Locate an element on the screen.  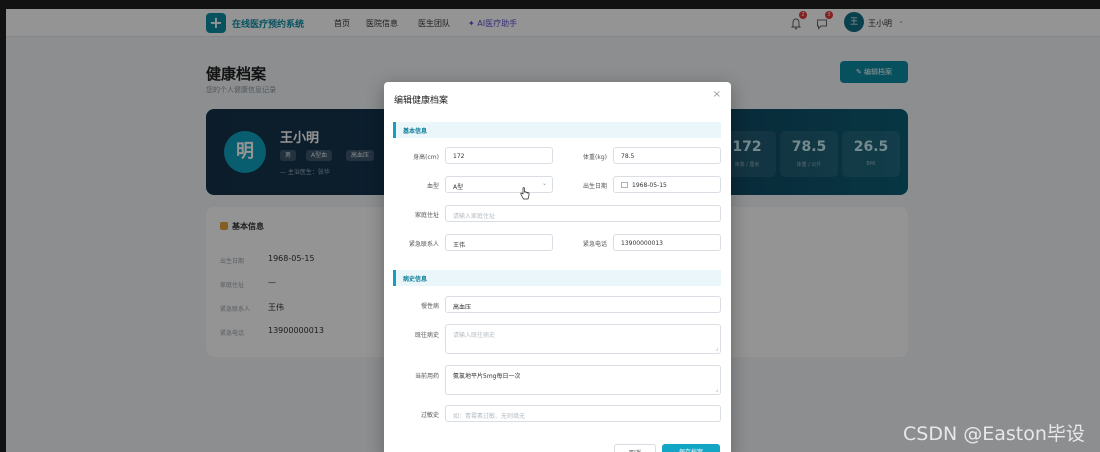
emergency-contact-label: 紧急联系人 is located at coordinates (423, 244).